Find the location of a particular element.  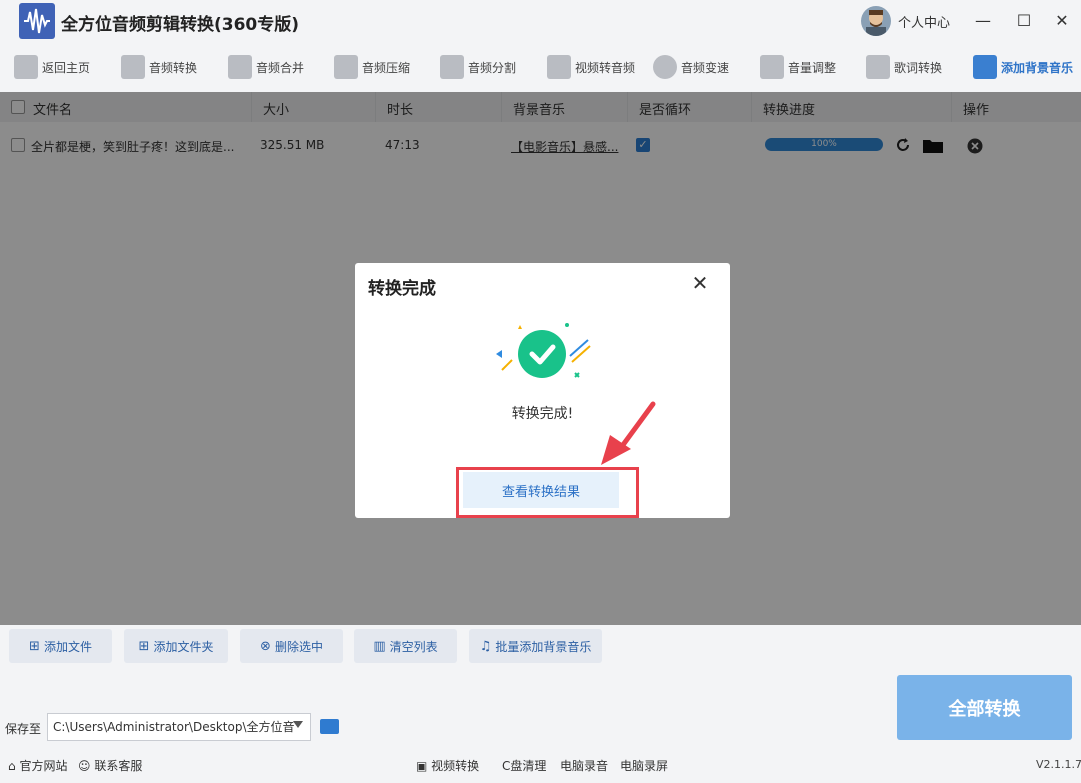

button-label: 添加文件夹 is located at coordinates (183, 646).